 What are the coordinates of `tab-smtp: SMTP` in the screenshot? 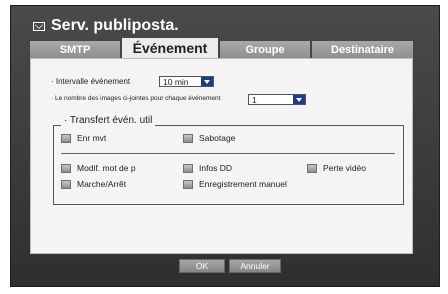 It's located at (75, 49).